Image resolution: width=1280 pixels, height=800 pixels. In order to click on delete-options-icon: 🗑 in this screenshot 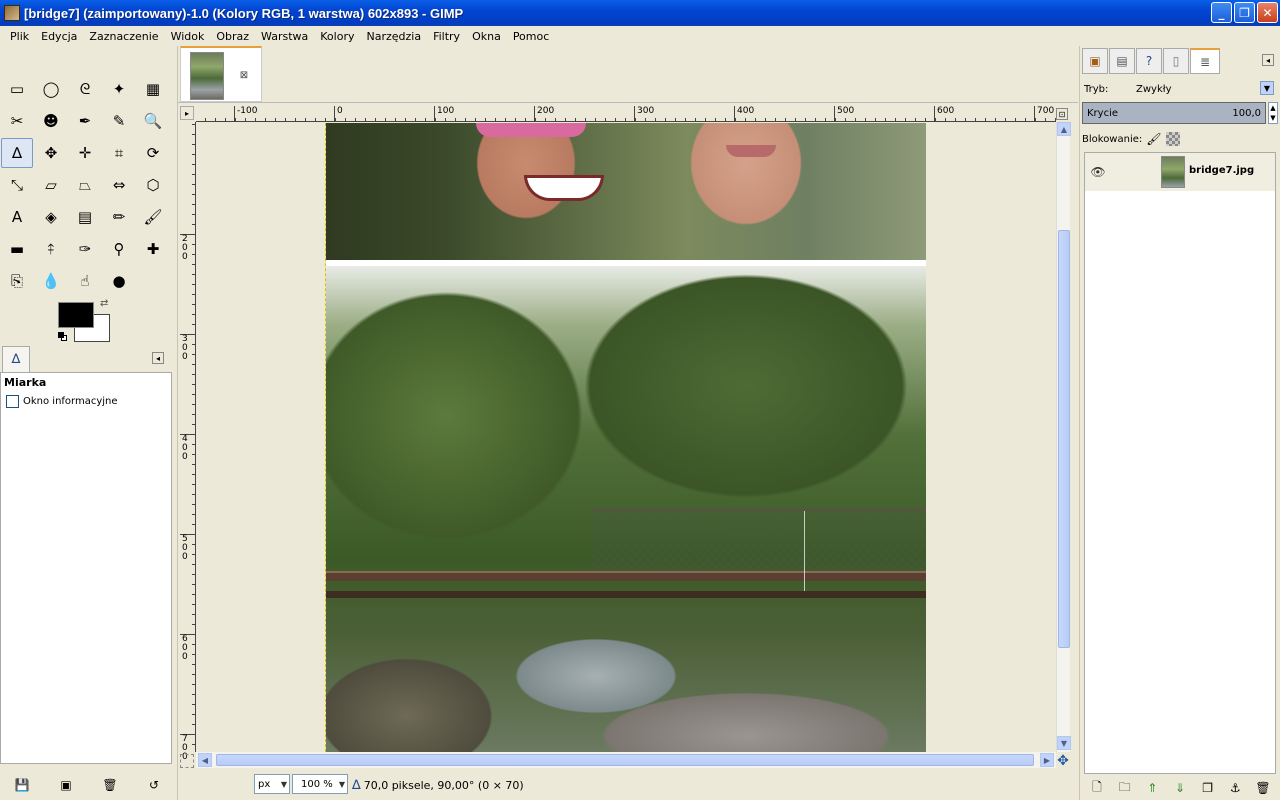, I will do `click(110, 785)`.